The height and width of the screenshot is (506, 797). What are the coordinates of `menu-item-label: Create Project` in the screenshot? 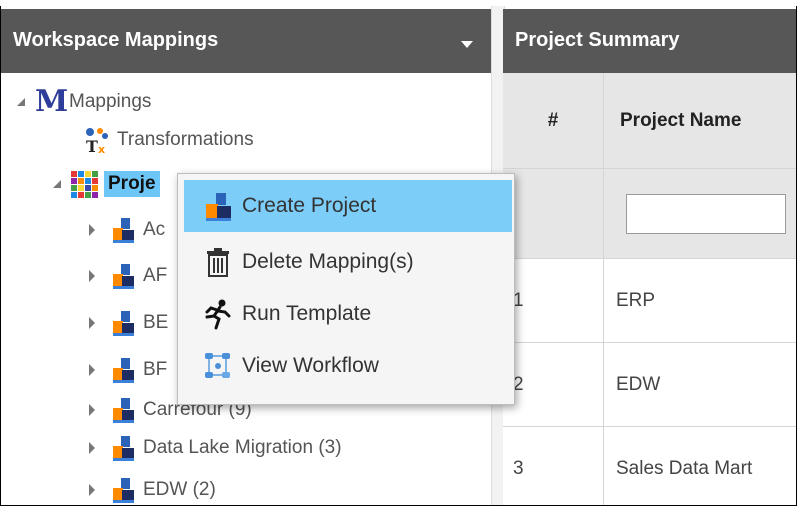 It's located at (309, 205).